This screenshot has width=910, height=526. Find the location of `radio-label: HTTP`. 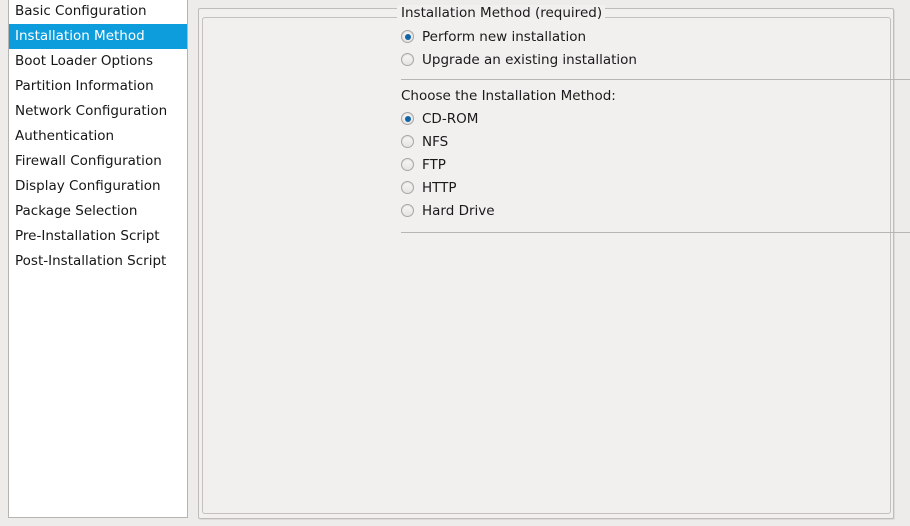

radio-label: HTTP is located at coordinates (439, 187).